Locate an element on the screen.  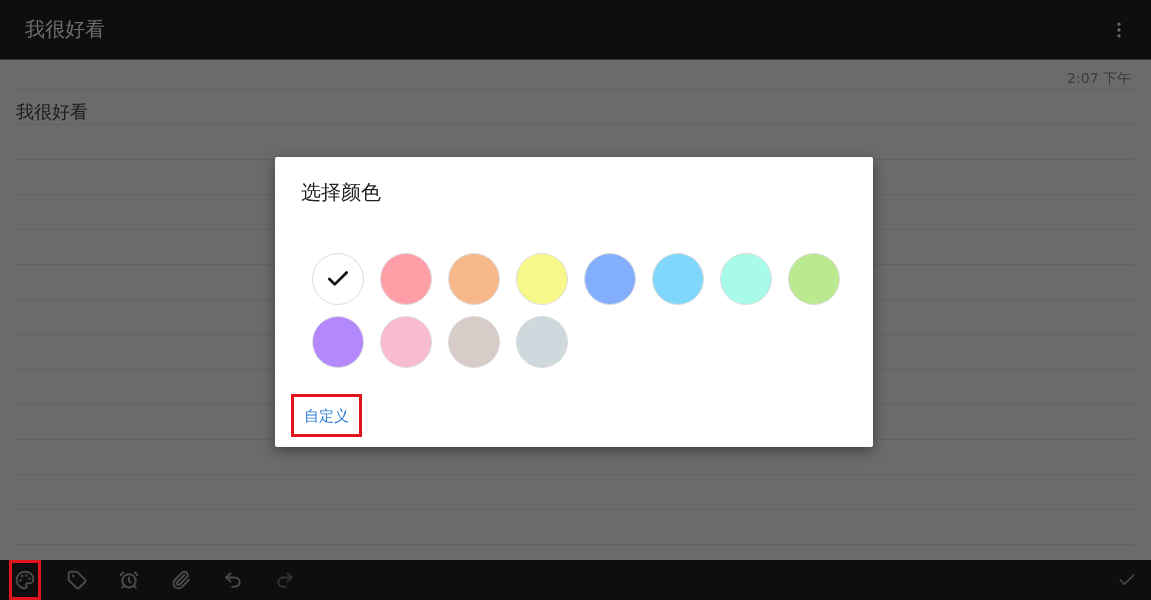
alarm-clock-icon is located at coordinates (129, 580).